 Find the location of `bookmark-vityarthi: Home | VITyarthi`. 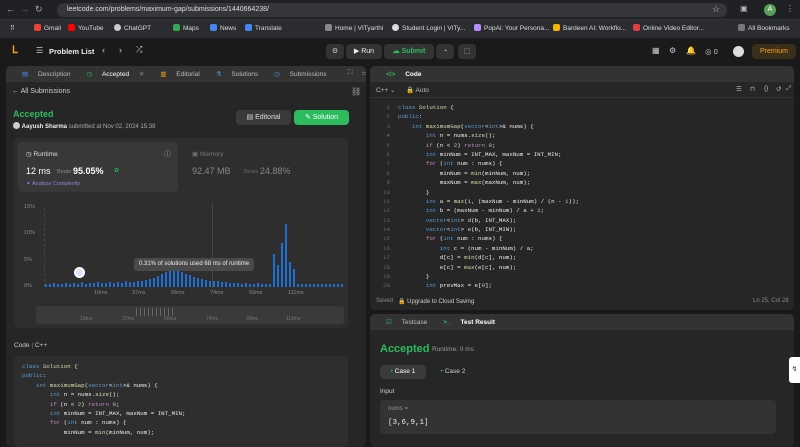

bookmark-vityarthi: Home | VITyarthi is located at coordinates (354, 29).